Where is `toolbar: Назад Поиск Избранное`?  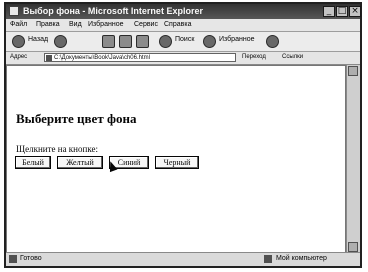
toolbar: Назад Поиск Избранное is located at coordinates (183, 42).